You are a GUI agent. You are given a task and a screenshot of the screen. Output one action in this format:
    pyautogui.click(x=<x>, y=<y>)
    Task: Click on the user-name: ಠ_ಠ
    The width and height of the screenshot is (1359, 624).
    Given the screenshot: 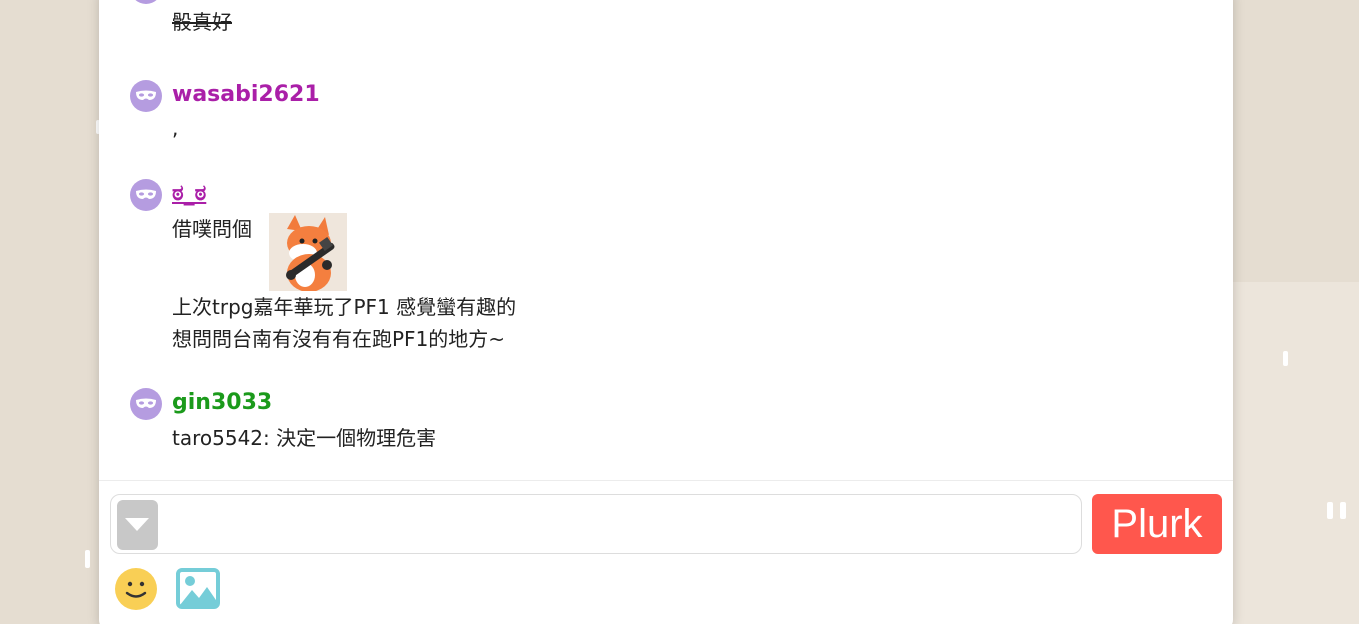 What is the action you would take?
    pyautogui.click(x=189, y=193)
    